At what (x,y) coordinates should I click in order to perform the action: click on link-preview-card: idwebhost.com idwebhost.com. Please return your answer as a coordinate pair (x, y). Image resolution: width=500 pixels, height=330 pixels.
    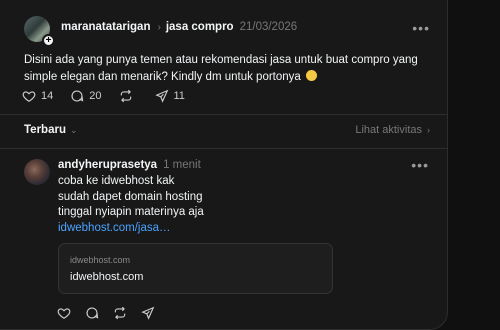
    Looking at the image, I should click on (195, 268).